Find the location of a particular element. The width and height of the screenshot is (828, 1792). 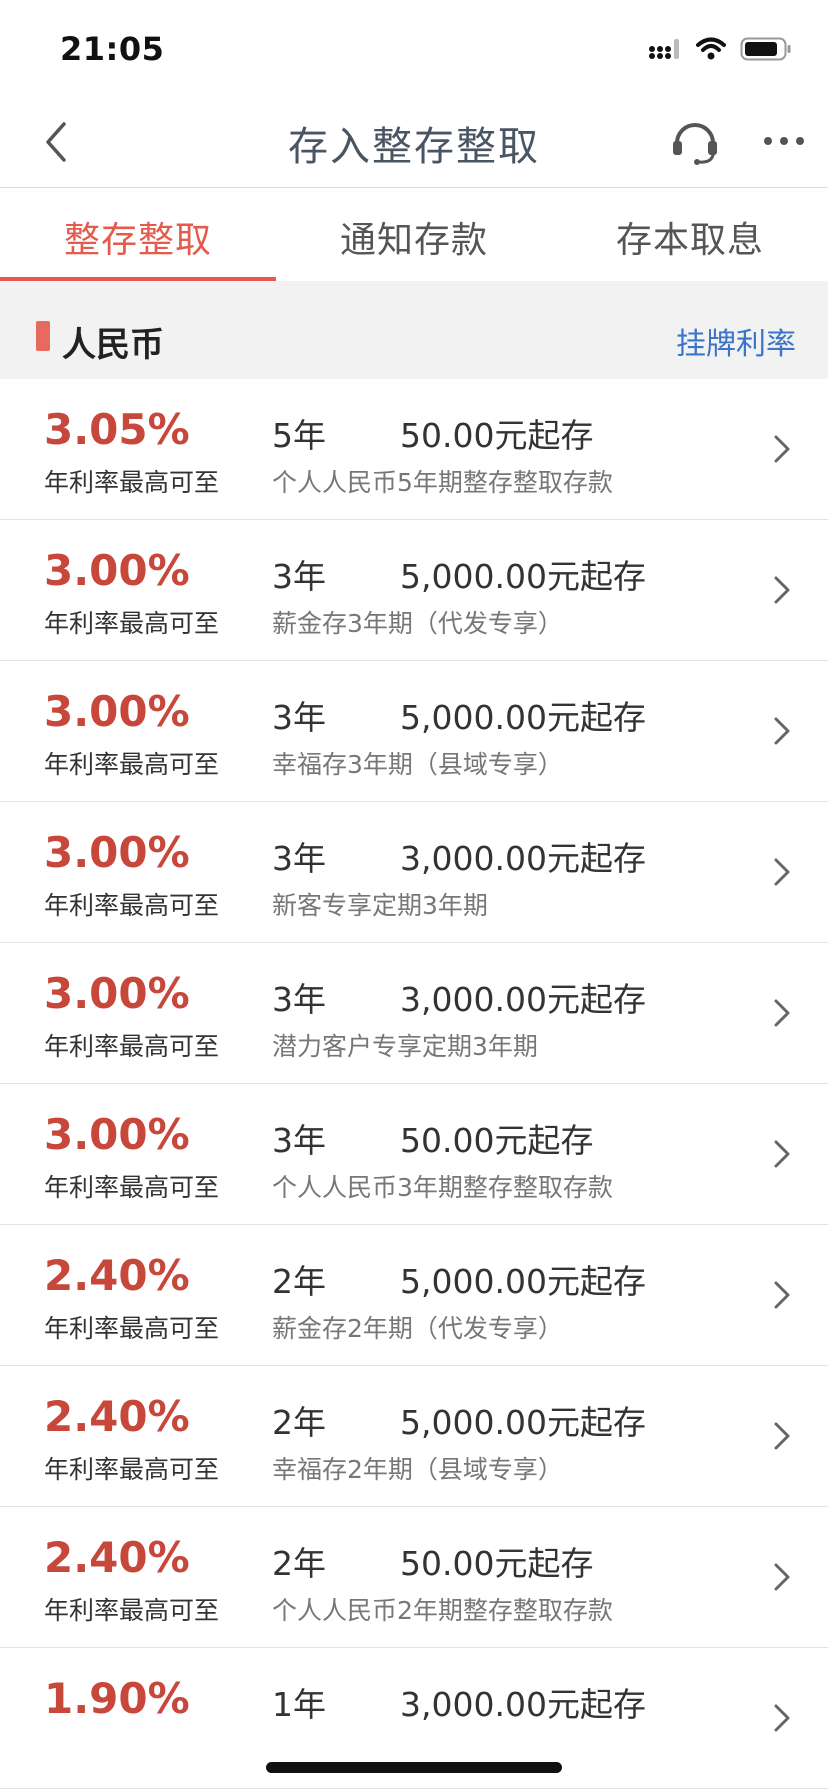

term: 5年 is located at coordinates (299, 435).